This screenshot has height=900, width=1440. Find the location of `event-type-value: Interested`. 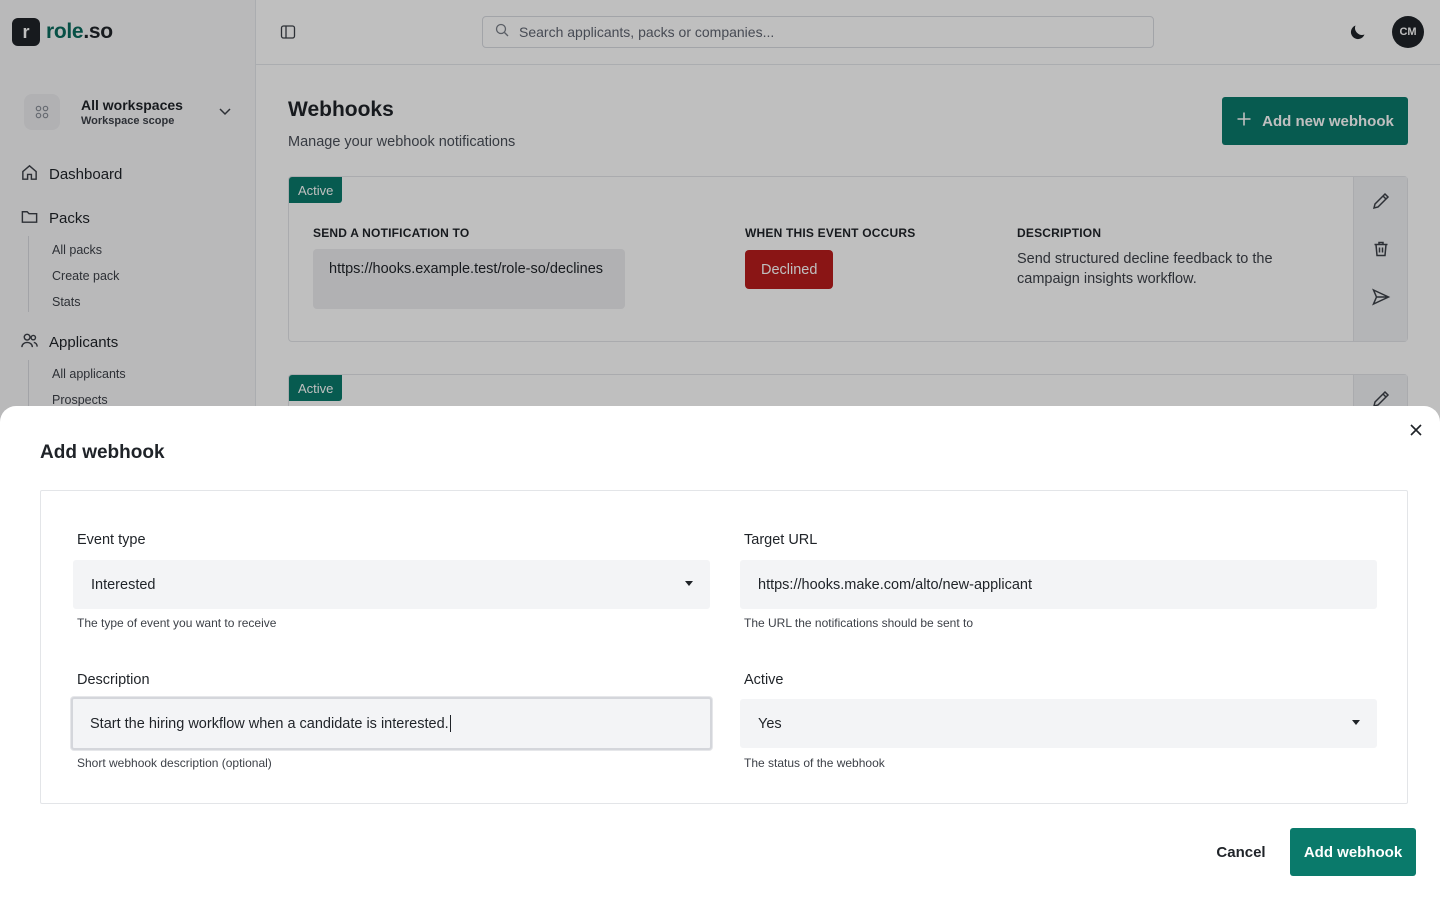

event-type-value: Interested is located at coordinates (123, 584).